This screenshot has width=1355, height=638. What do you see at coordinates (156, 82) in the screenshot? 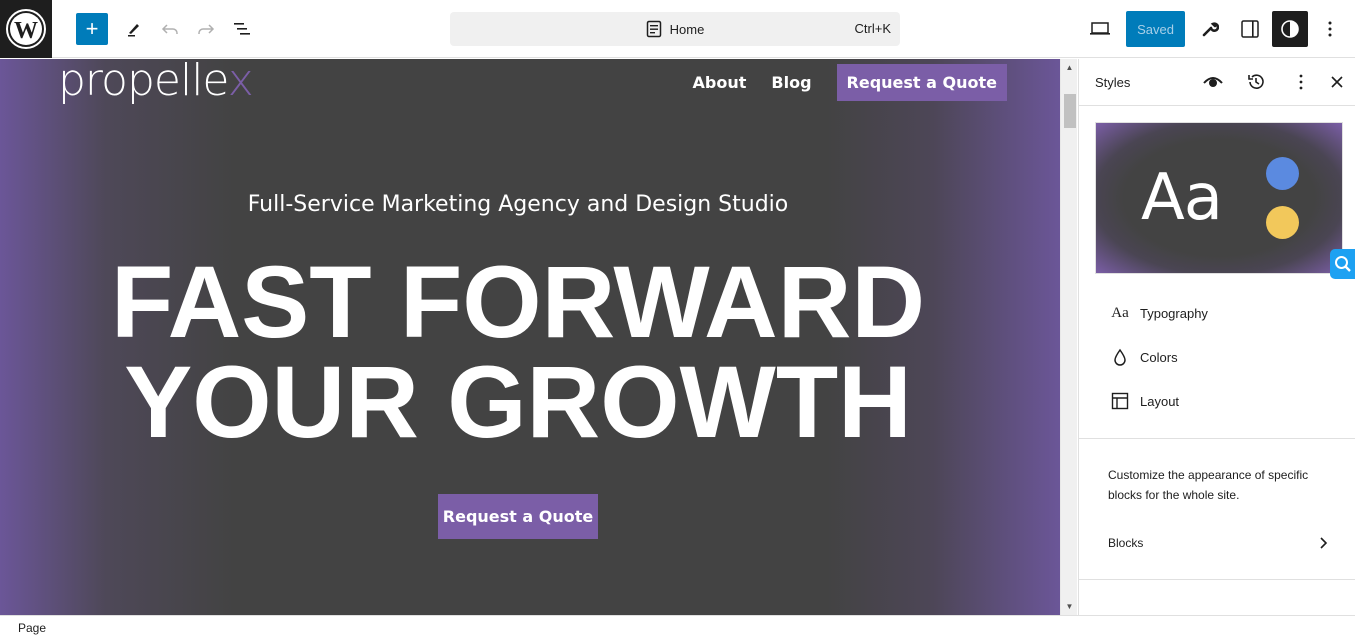
I see `site-logo: propellex` at bounding box center [156, 82].